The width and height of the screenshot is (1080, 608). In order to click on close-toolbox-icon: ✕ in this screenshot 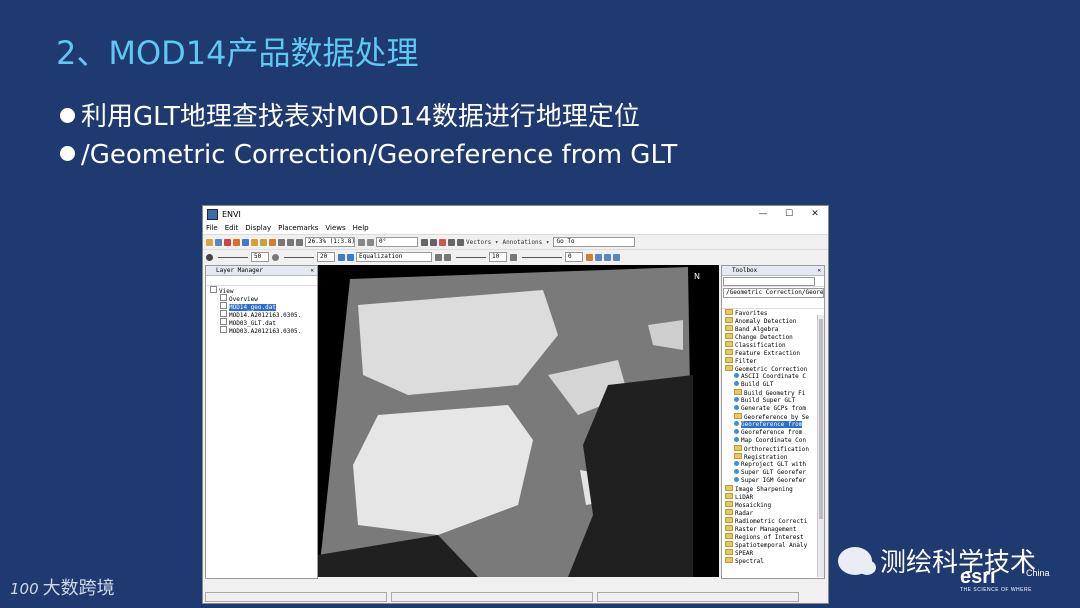, I will do `click(819, 270)`.